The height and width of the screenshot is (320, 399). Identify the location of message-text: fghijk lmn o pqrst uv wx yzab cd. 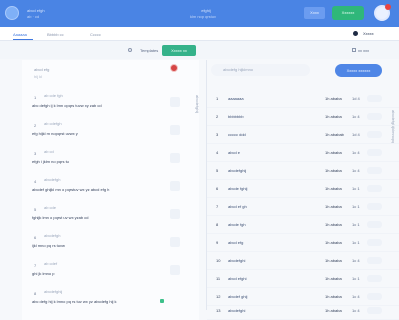
(60, 217).